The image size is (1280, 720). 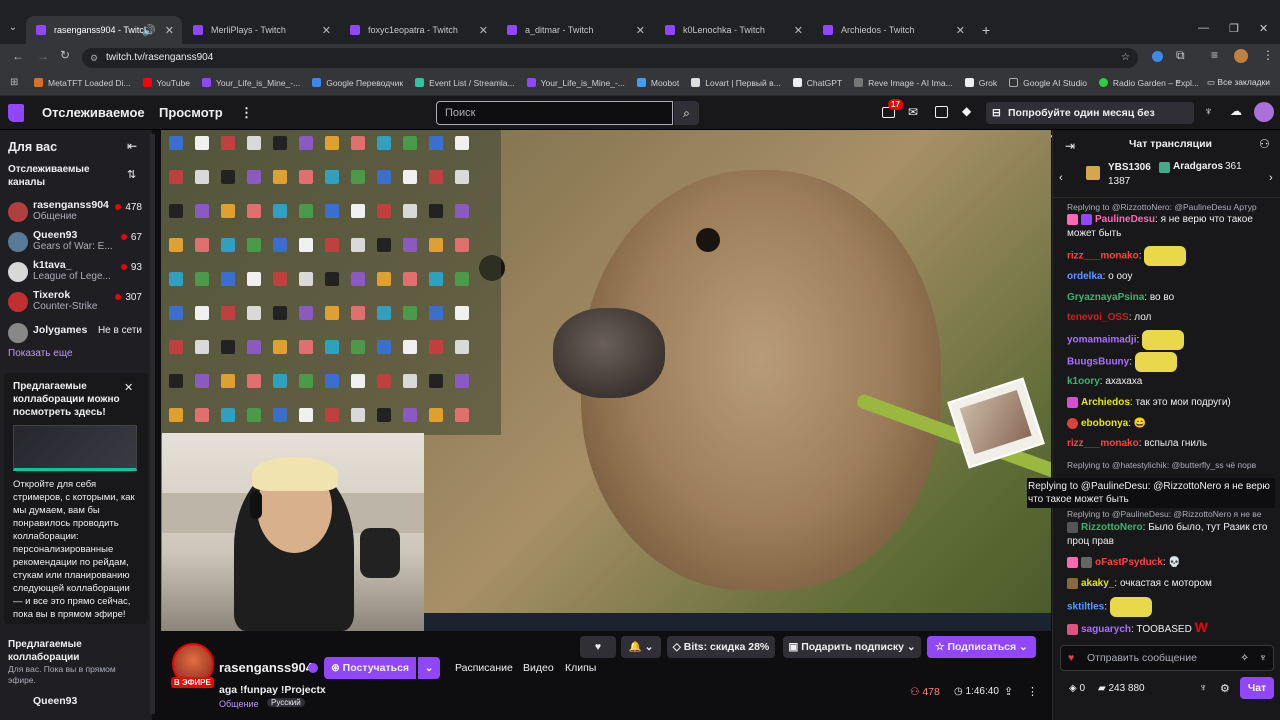 What do you see at coordinates (1236, 111) in the screenshot?
I see `crown-icon: ☁` at bounding box center [1236, 111].